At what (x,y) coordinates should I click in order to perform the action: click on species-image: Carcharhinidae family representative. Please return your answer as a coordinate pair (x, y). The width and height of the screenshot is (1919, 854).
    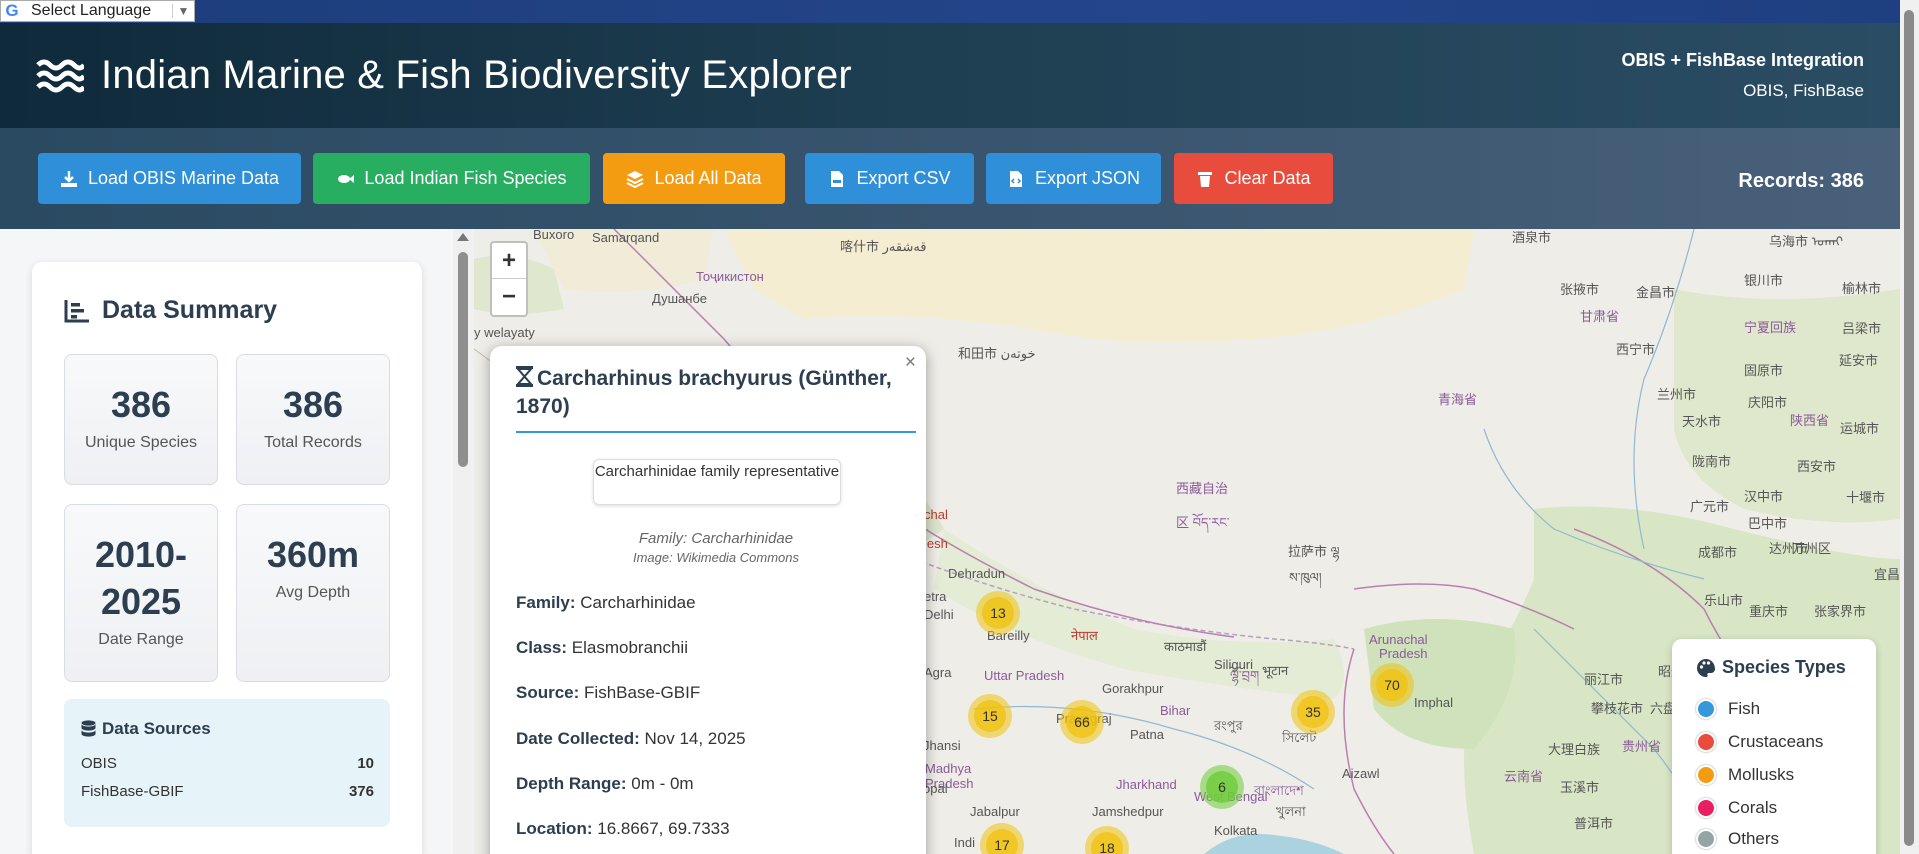
    Looking at the image, I should click on (717, 482).